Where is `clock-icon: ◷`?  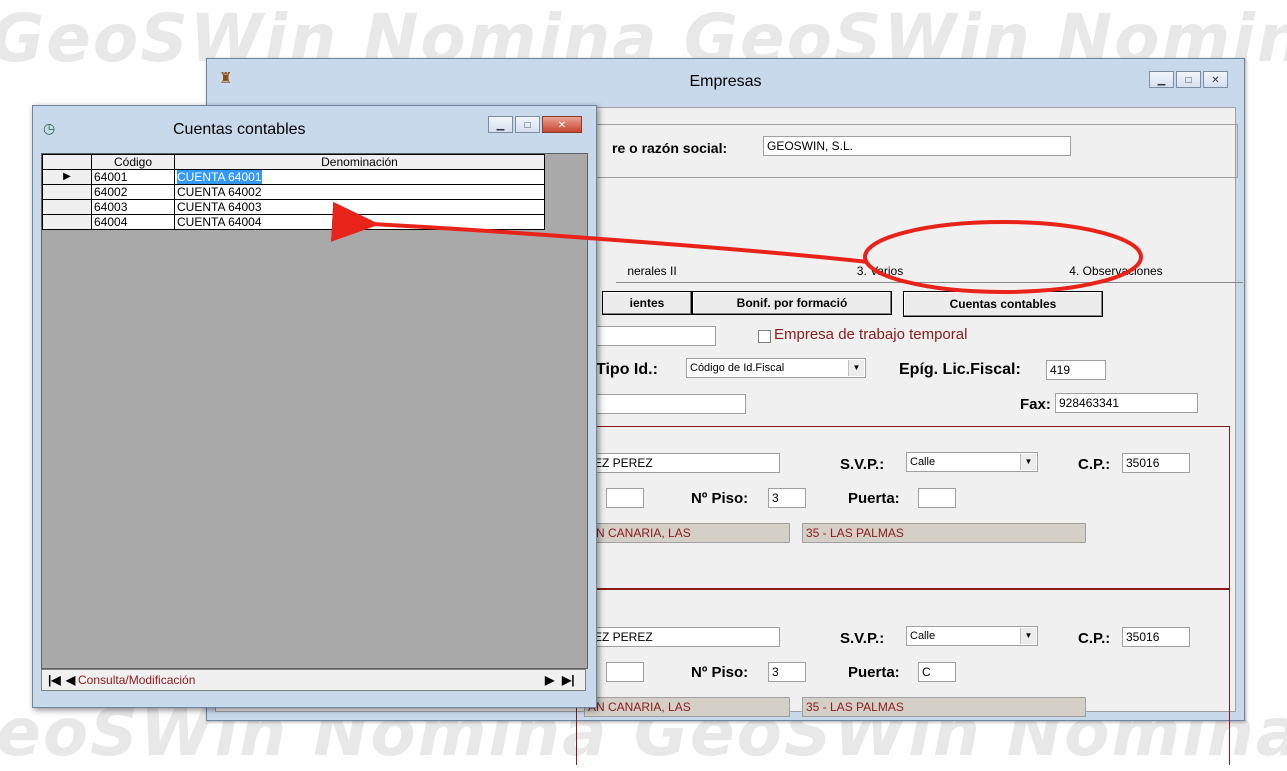 clock-icon: ◷ is located at coordinates (49, 128).